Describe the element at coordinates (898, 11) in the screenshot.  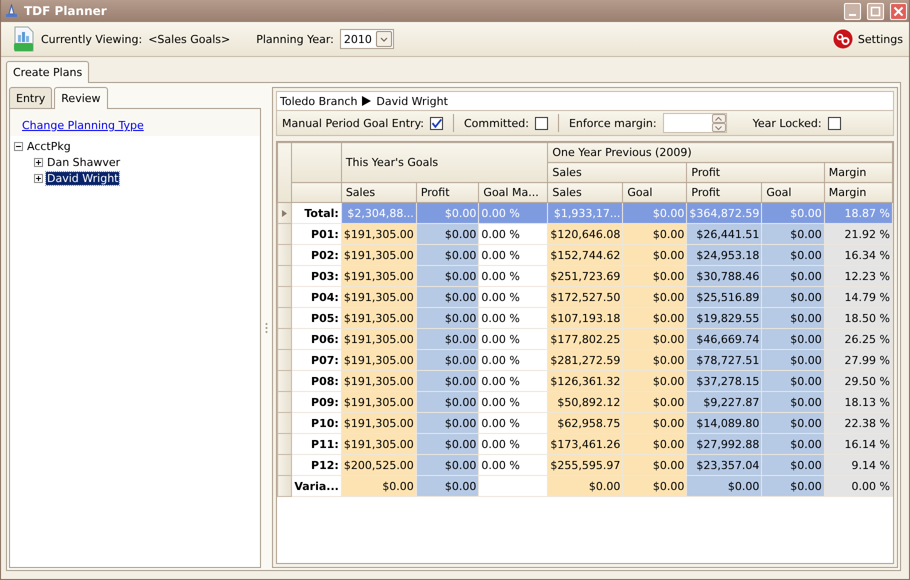
I see `close-button` at that location.